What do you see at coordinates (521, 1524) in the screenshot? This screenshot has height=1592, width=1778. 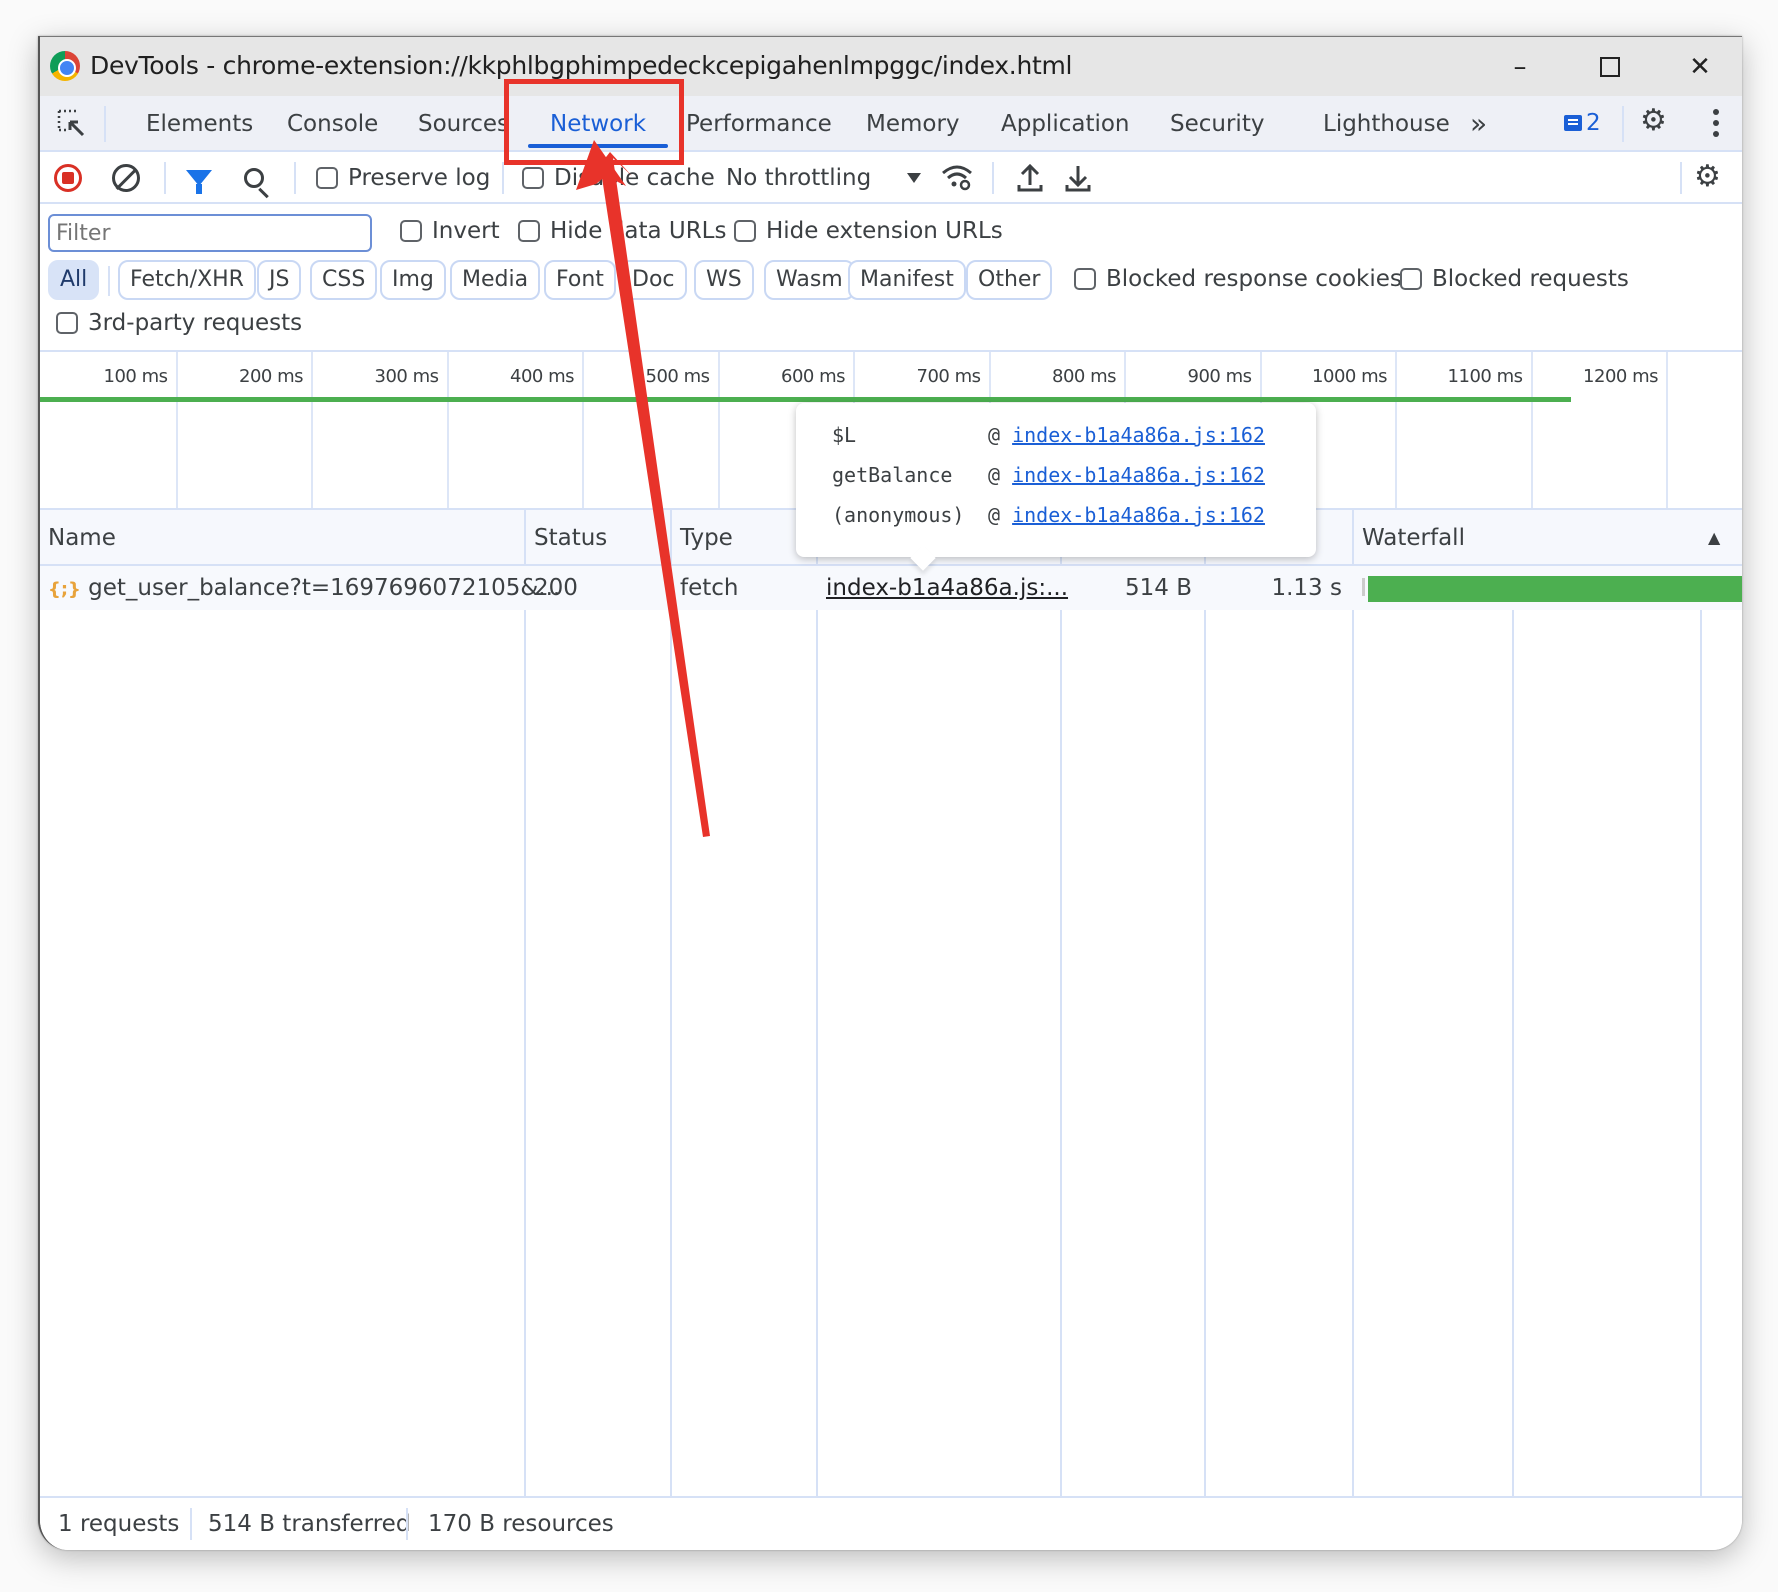 I see `resources-size: 170 B resources` at bounding box center [521, 1524].